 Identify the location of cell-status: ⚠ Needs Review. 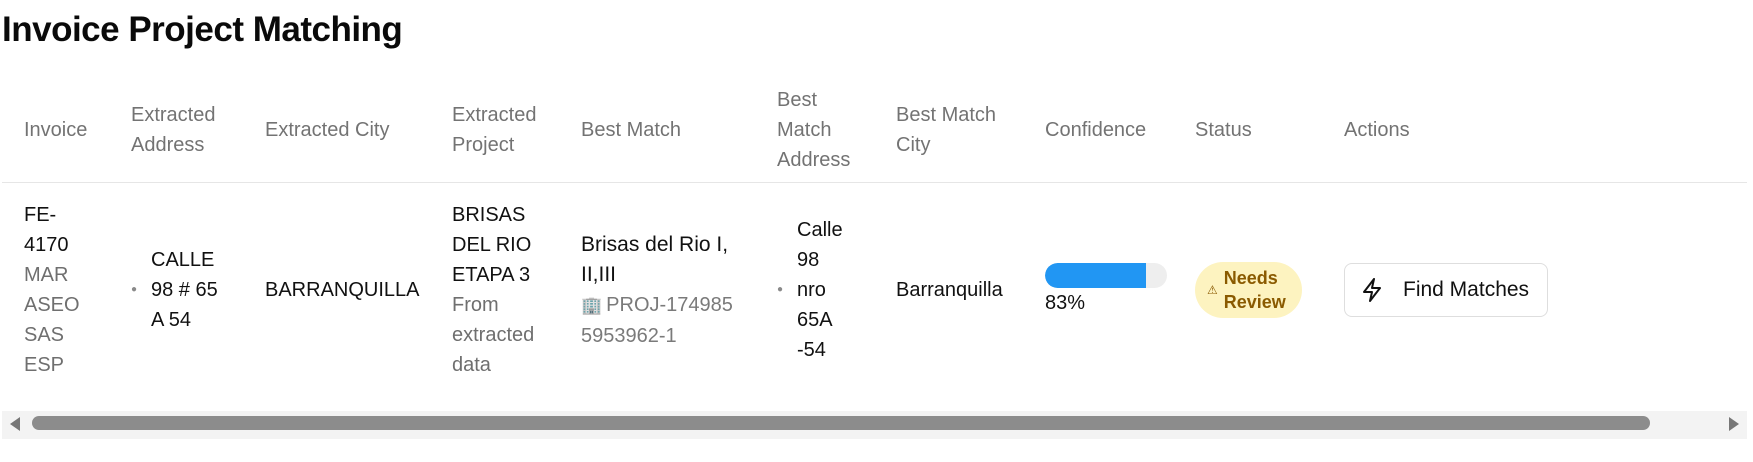
(1247, 290).